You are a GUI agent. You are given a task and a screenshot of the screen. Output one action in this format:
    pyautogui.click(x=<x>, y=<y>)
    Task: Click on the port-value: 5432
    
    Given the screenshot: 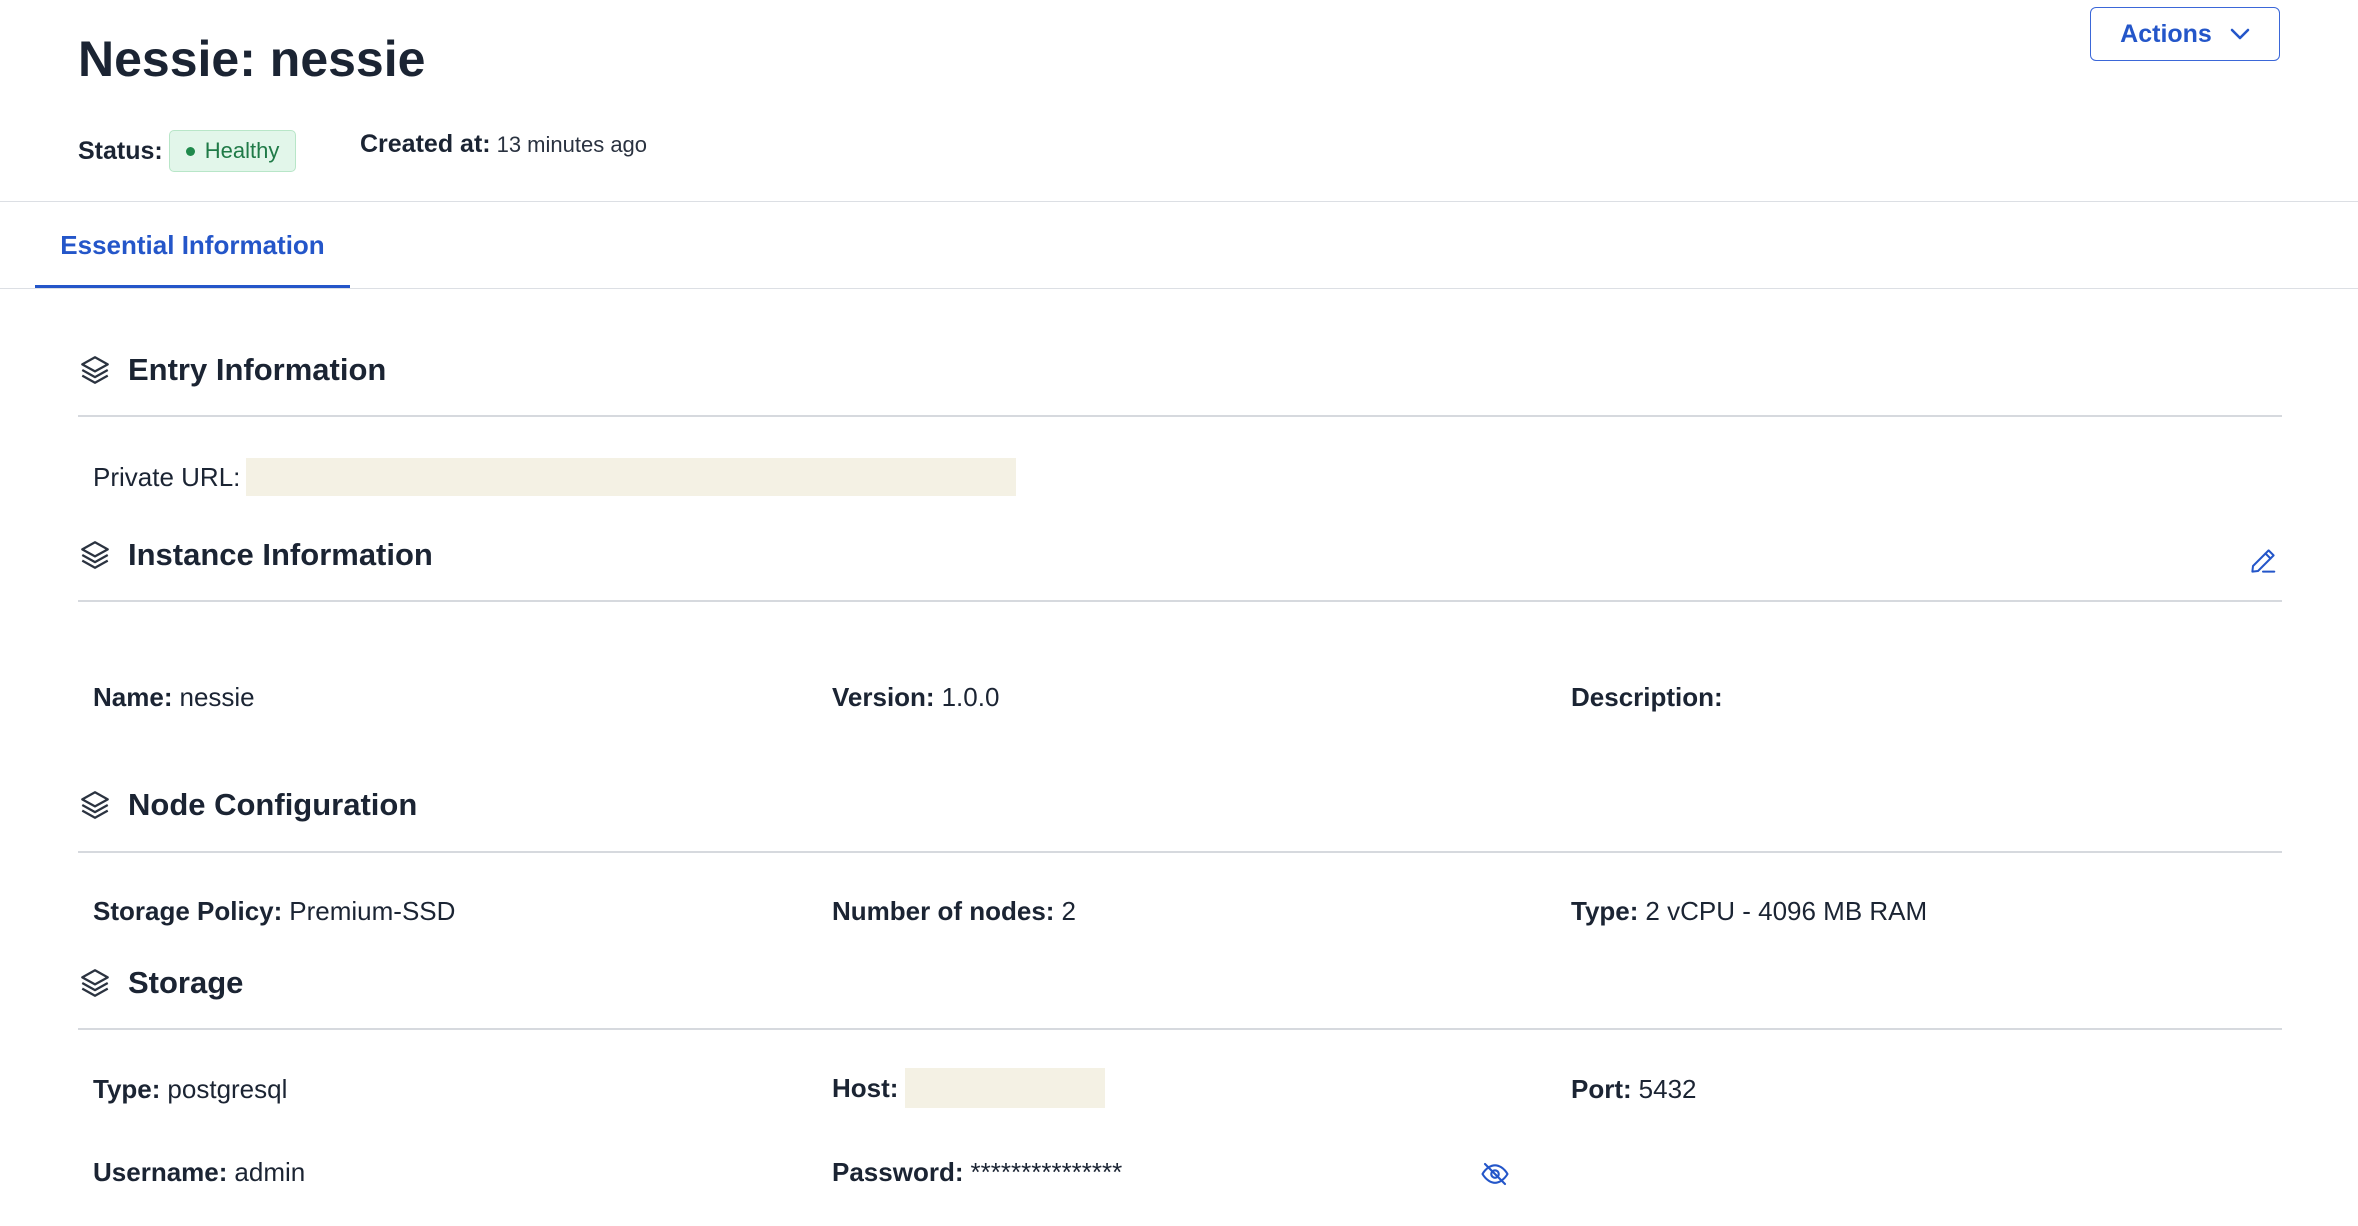 What is the action you would take?
    pyautogui.click(x=1667, y=1089)
    